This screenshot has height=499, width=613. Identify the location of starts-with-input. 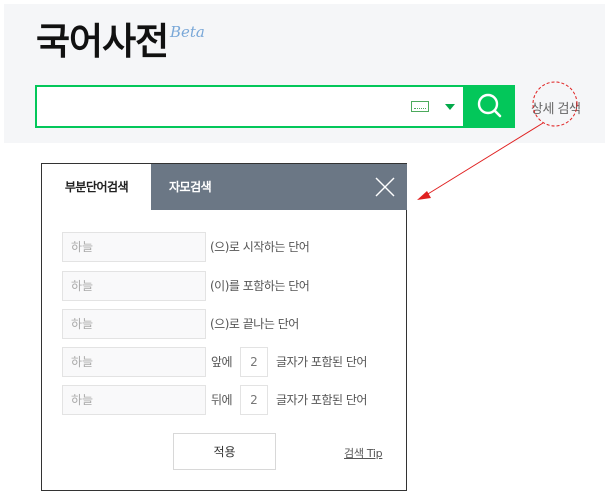
(134, 247).